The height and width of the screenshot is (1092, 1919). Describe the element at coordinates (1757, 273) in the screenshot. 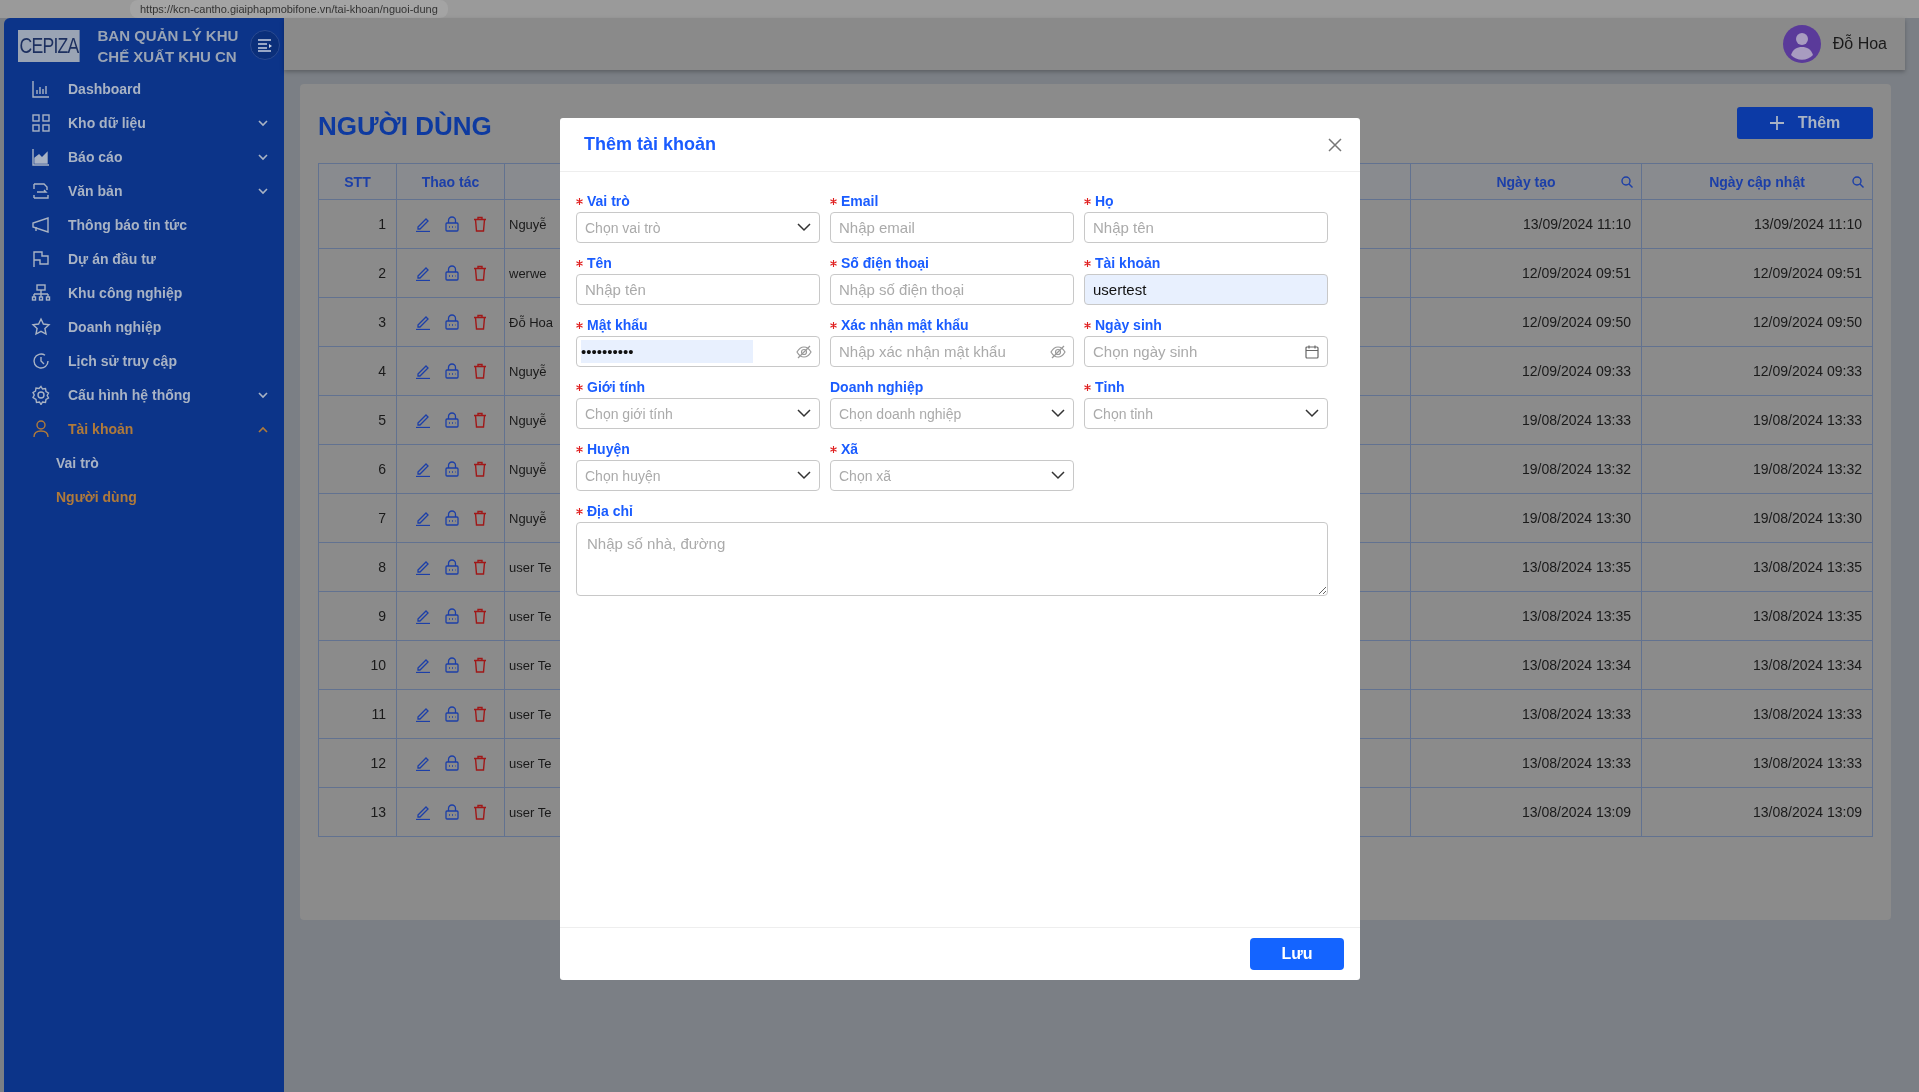

I see `table-cell: 12/09/2024 09:51` at that location.